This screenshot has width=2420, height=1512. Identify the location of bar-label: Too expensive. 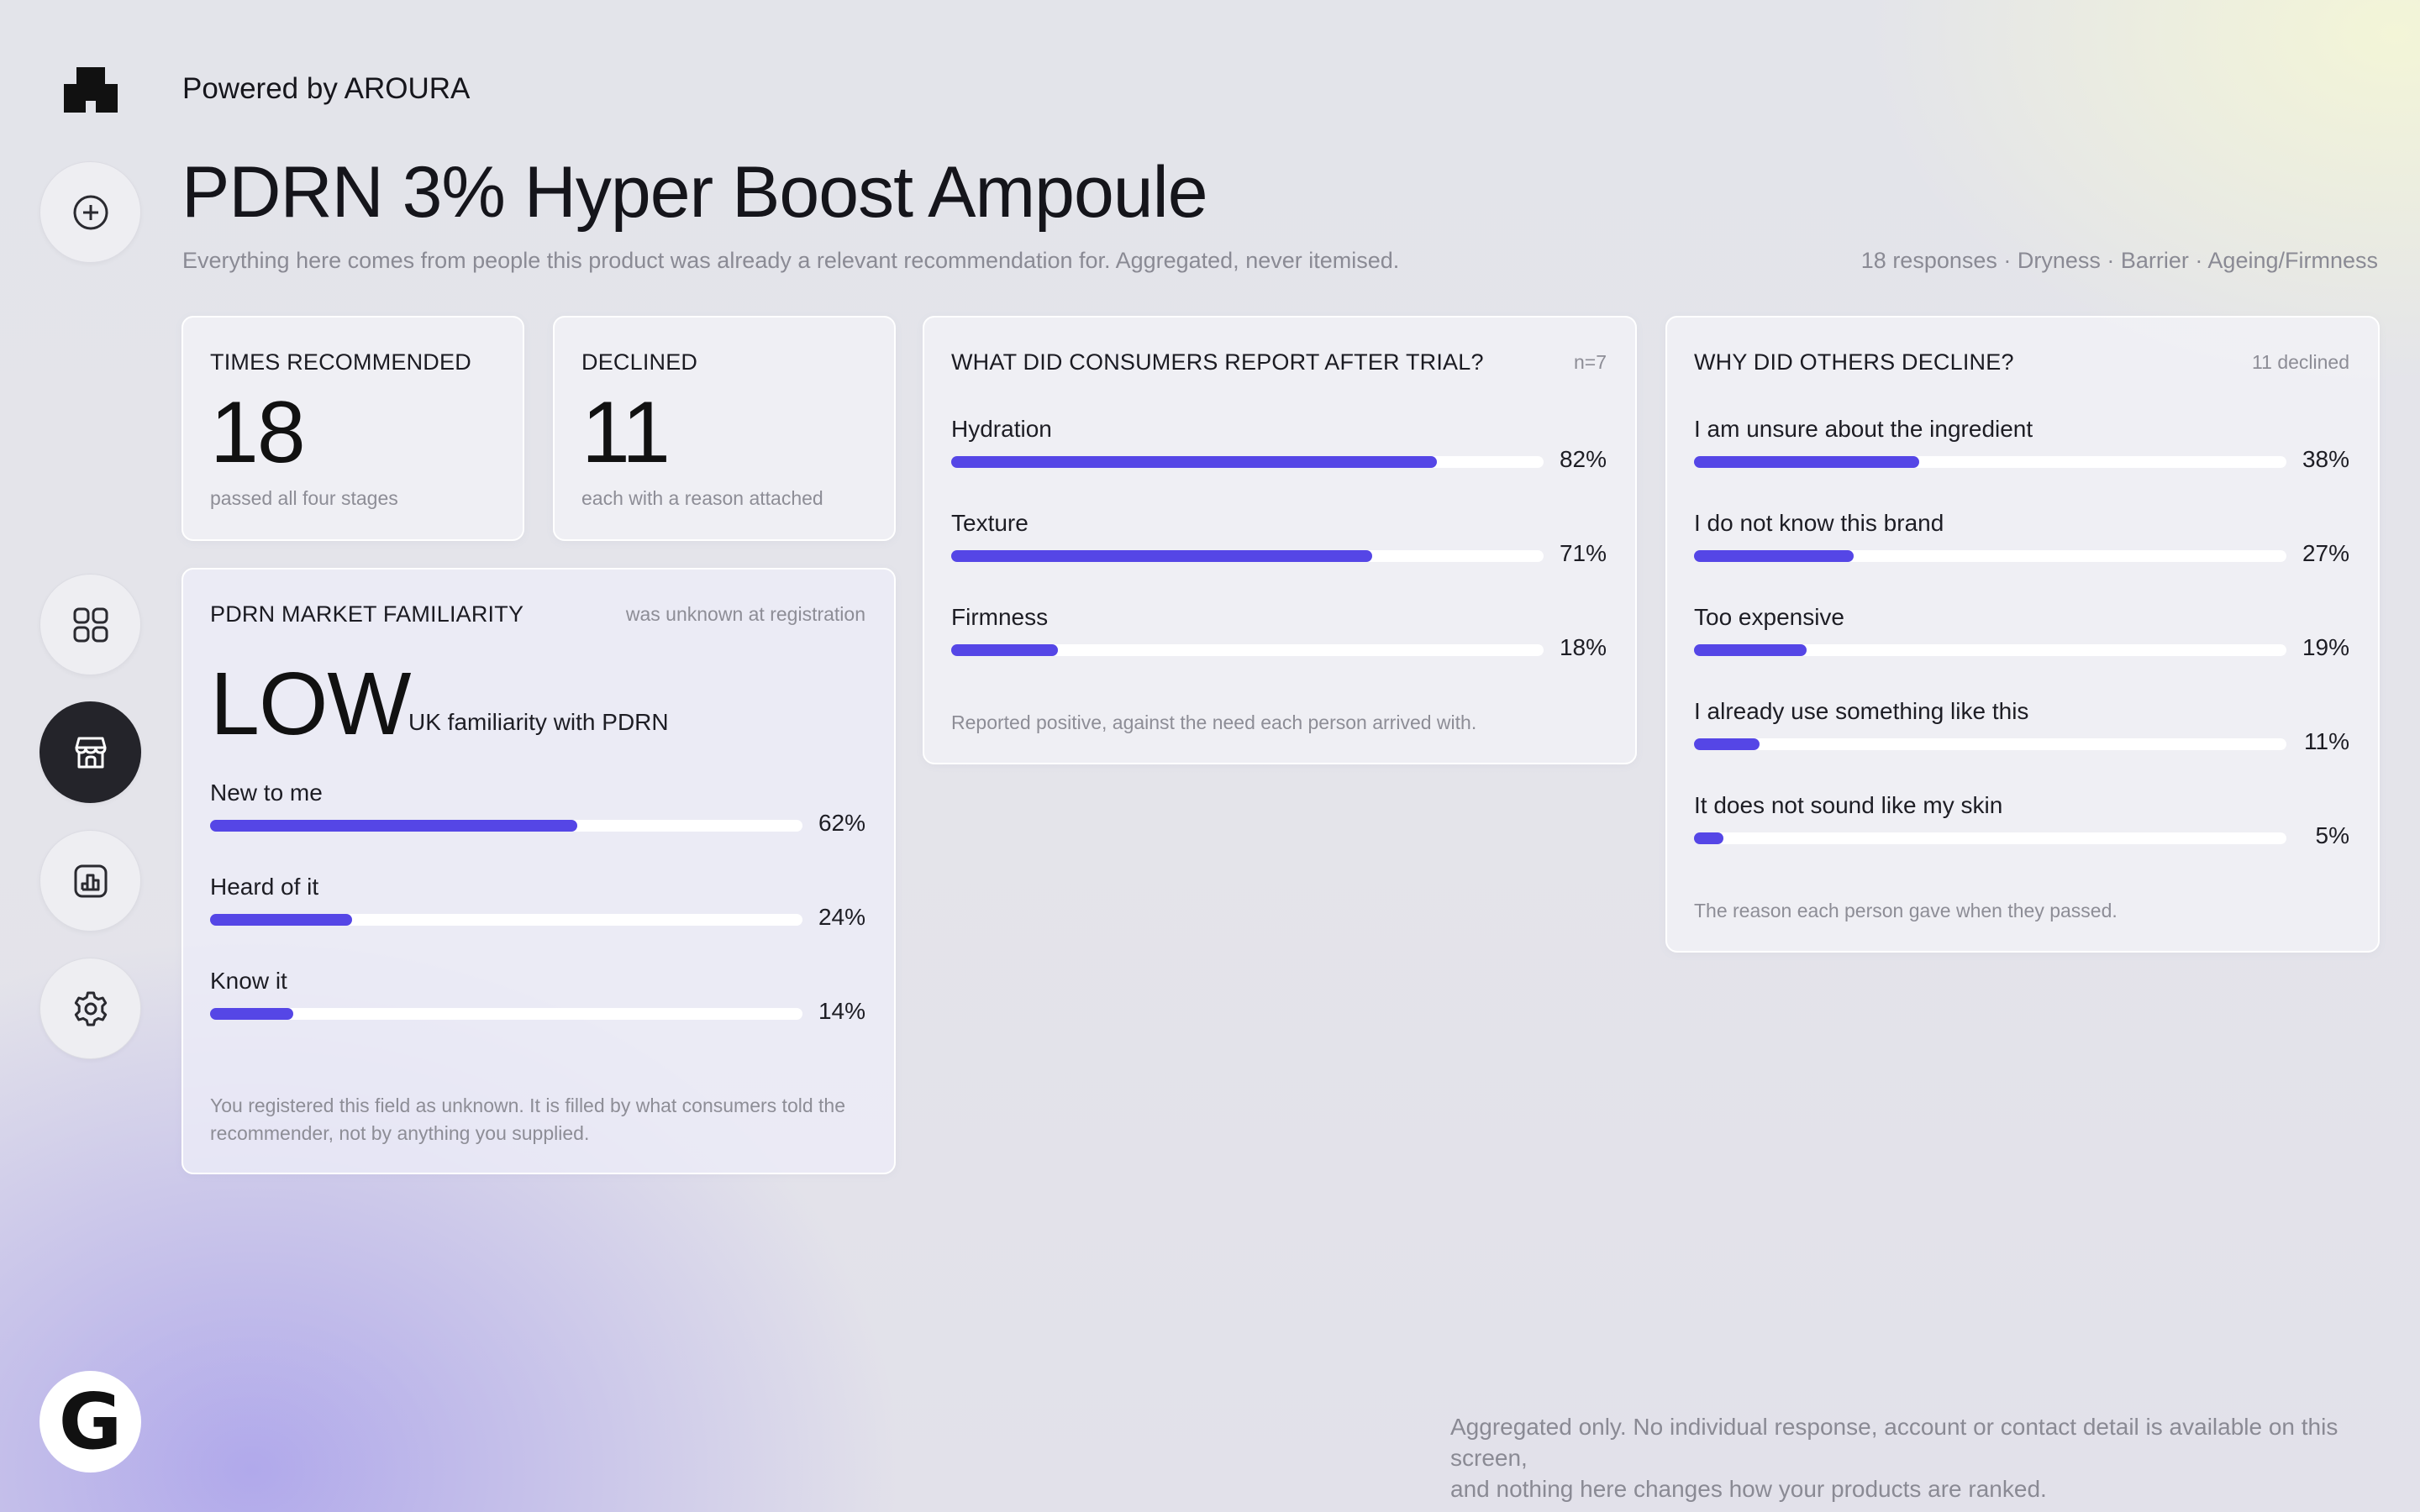
(1769, 617).